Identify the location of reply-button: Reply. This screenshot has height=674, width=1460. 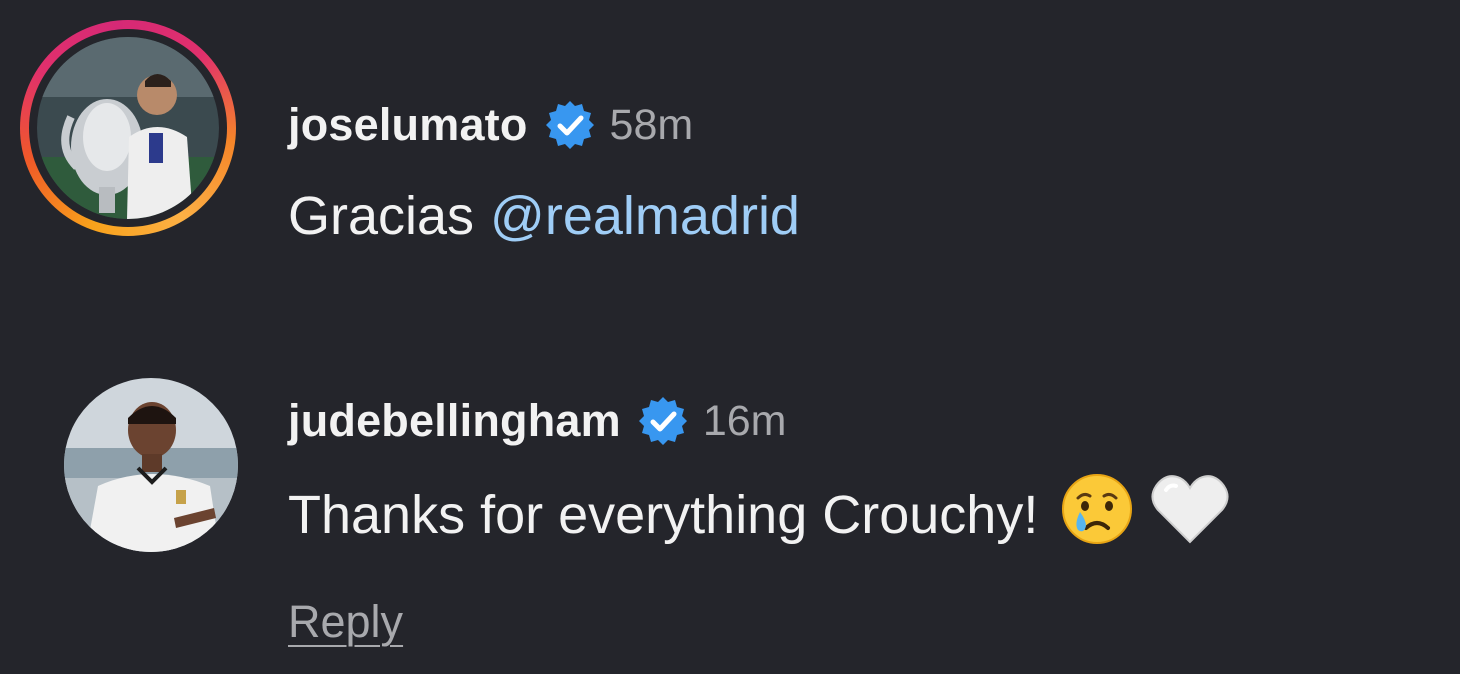
(345, 622).